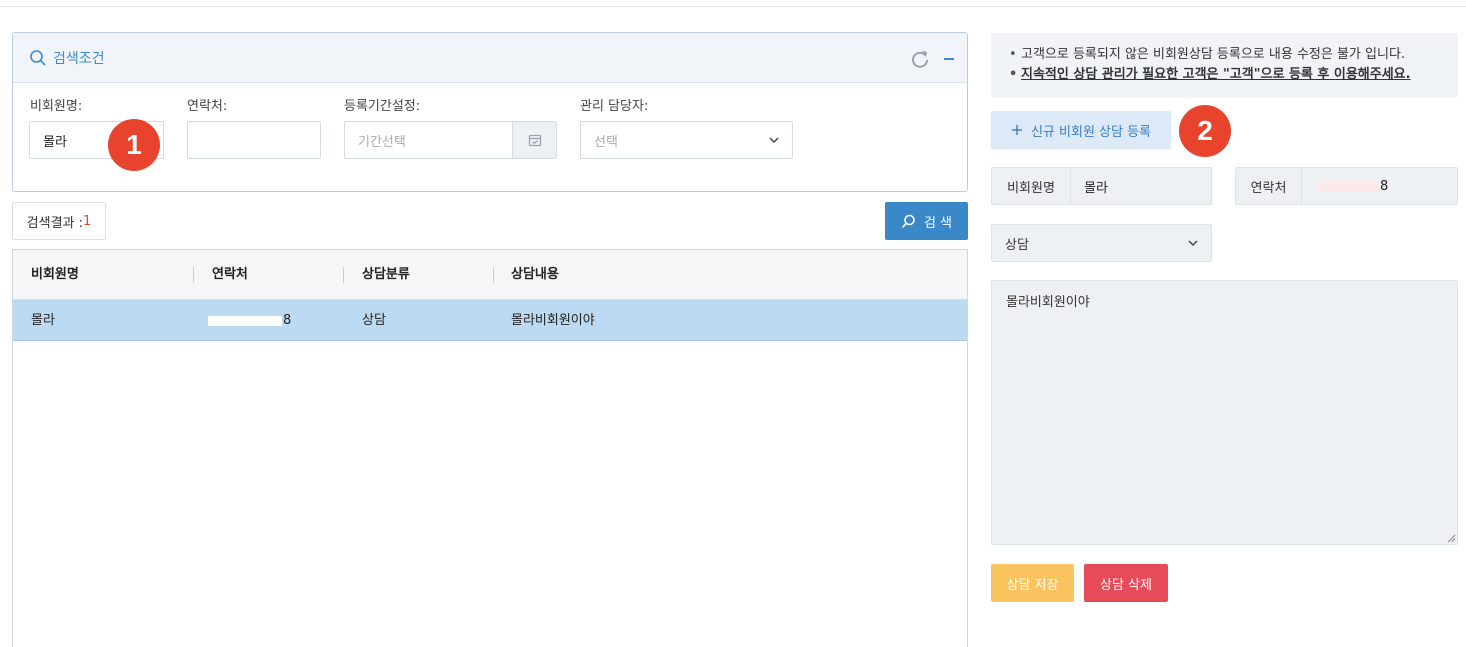 The height and width of the screenshot is (647, 1466). I want to click on table-row: 몰라 8 상담 몰라비회원이야, so click(490, 320).